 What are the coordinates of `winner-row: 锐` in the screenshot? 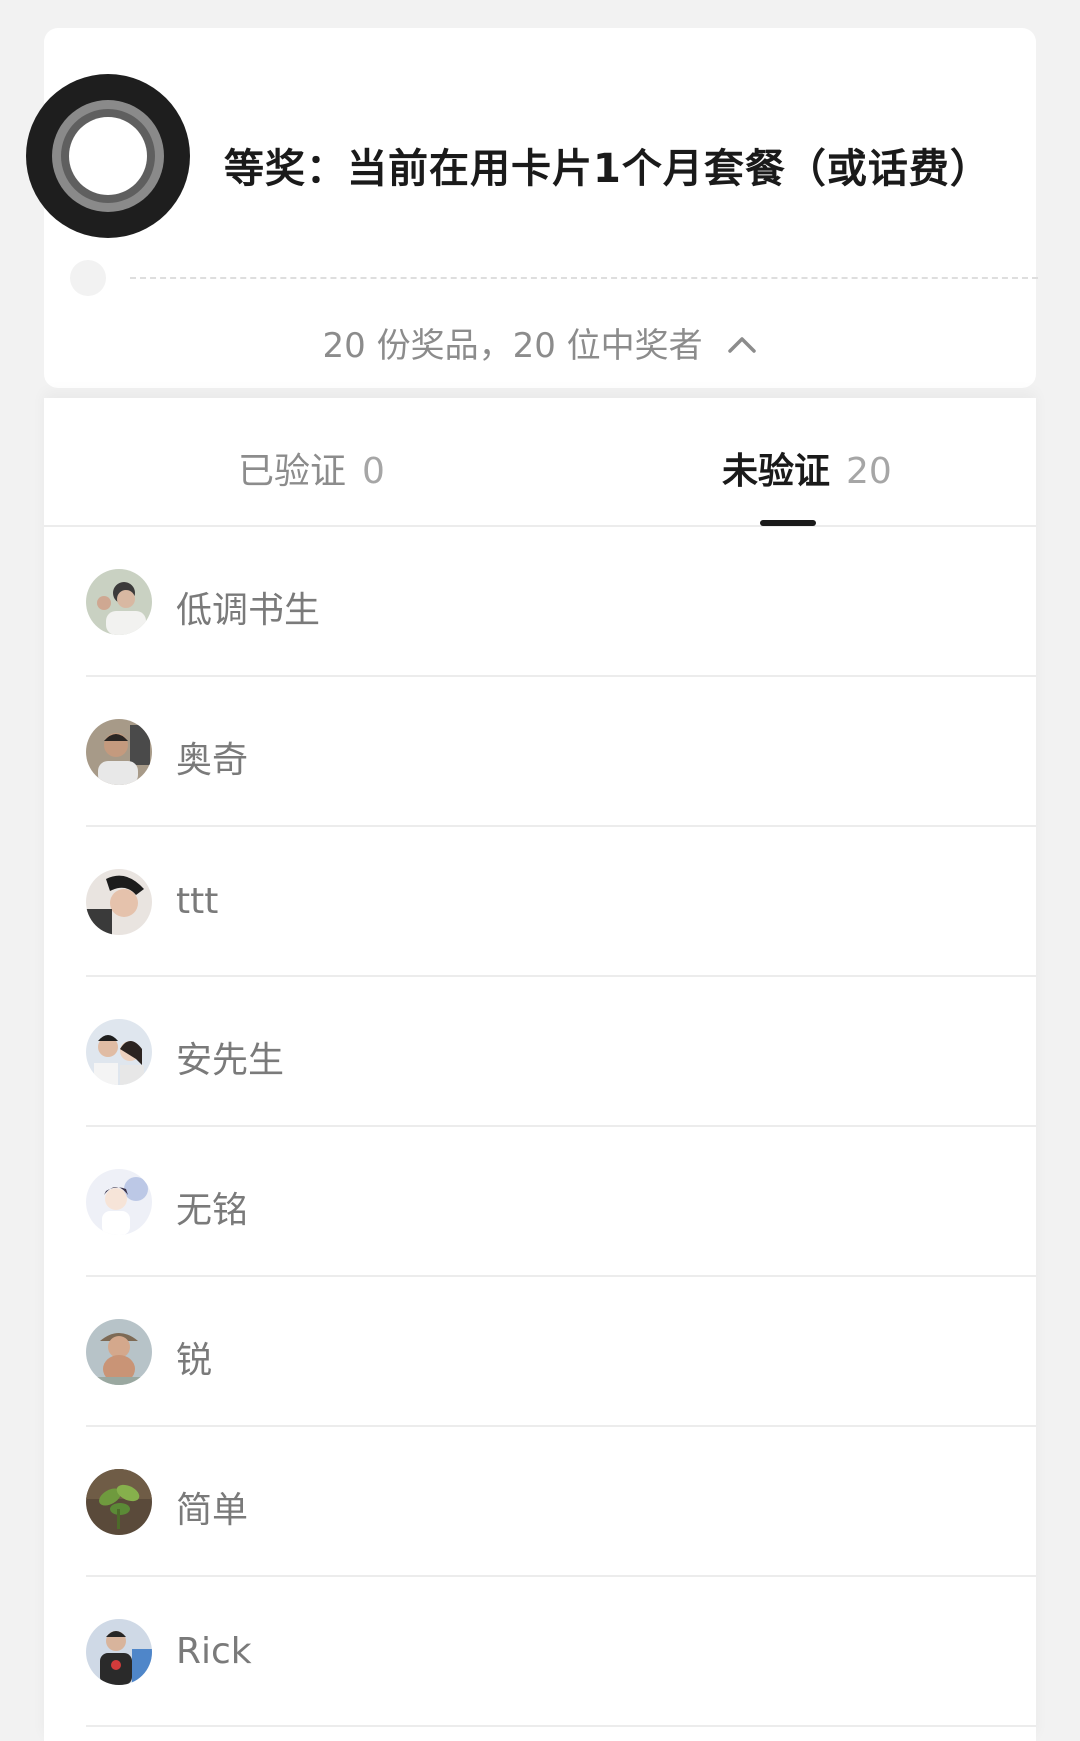 It's located at (561, 1352).